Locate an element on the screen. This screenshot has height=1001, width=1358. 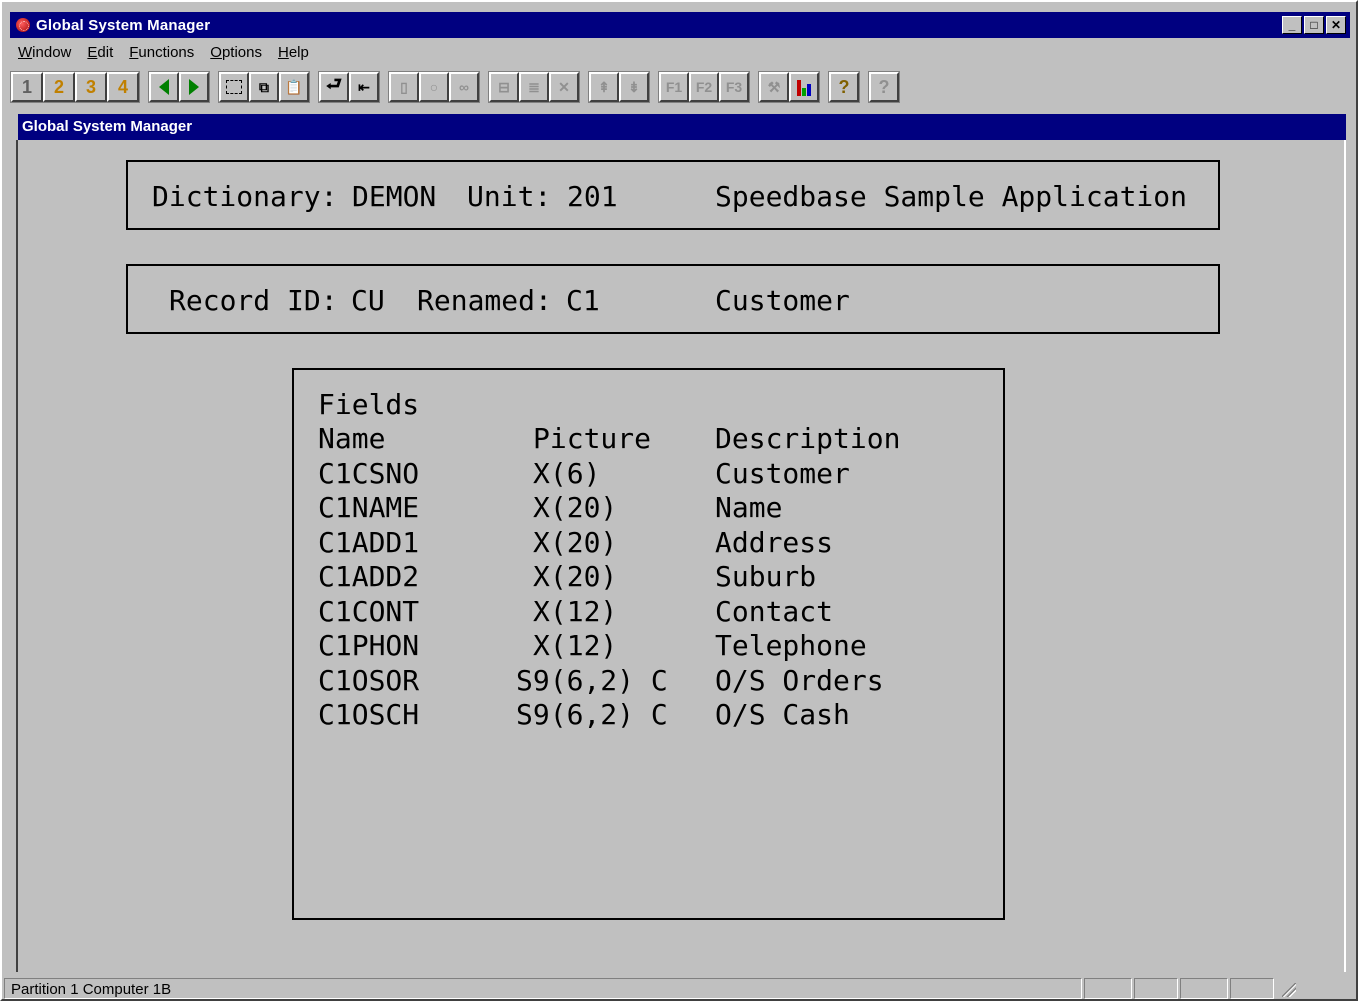
exit-button: ⇤ is located at coordinates (364, 87).